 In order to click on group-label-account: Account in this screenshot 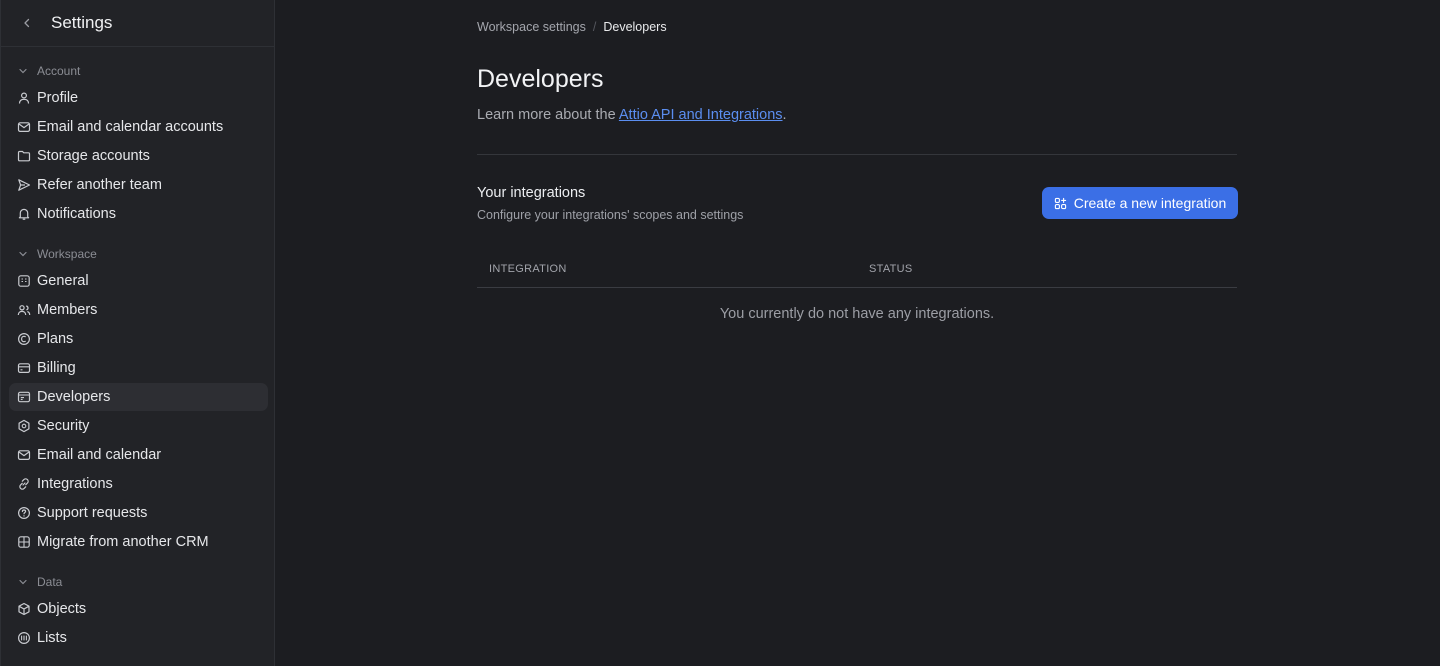, I will do `click(59, 71)`.